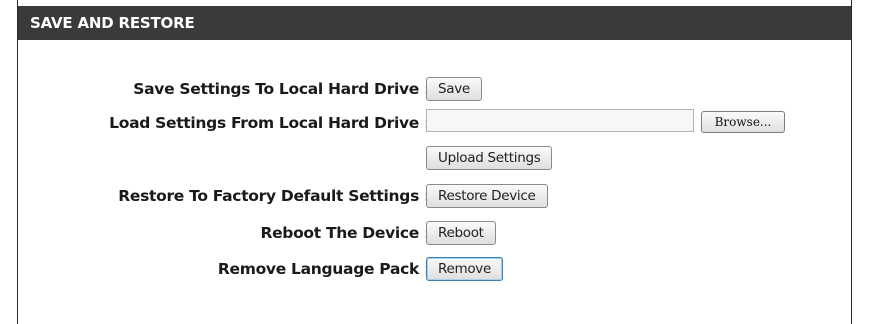  What do you see at coordinates (487, 196) in the screenshot?
I see `restore-device-button: Restore Device` at bounding box center [487, 196].